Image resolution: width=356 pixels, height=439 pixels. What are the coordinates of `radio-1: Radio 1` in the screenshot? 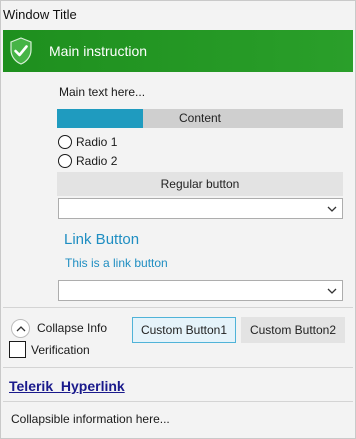 It's located at (87, 142).